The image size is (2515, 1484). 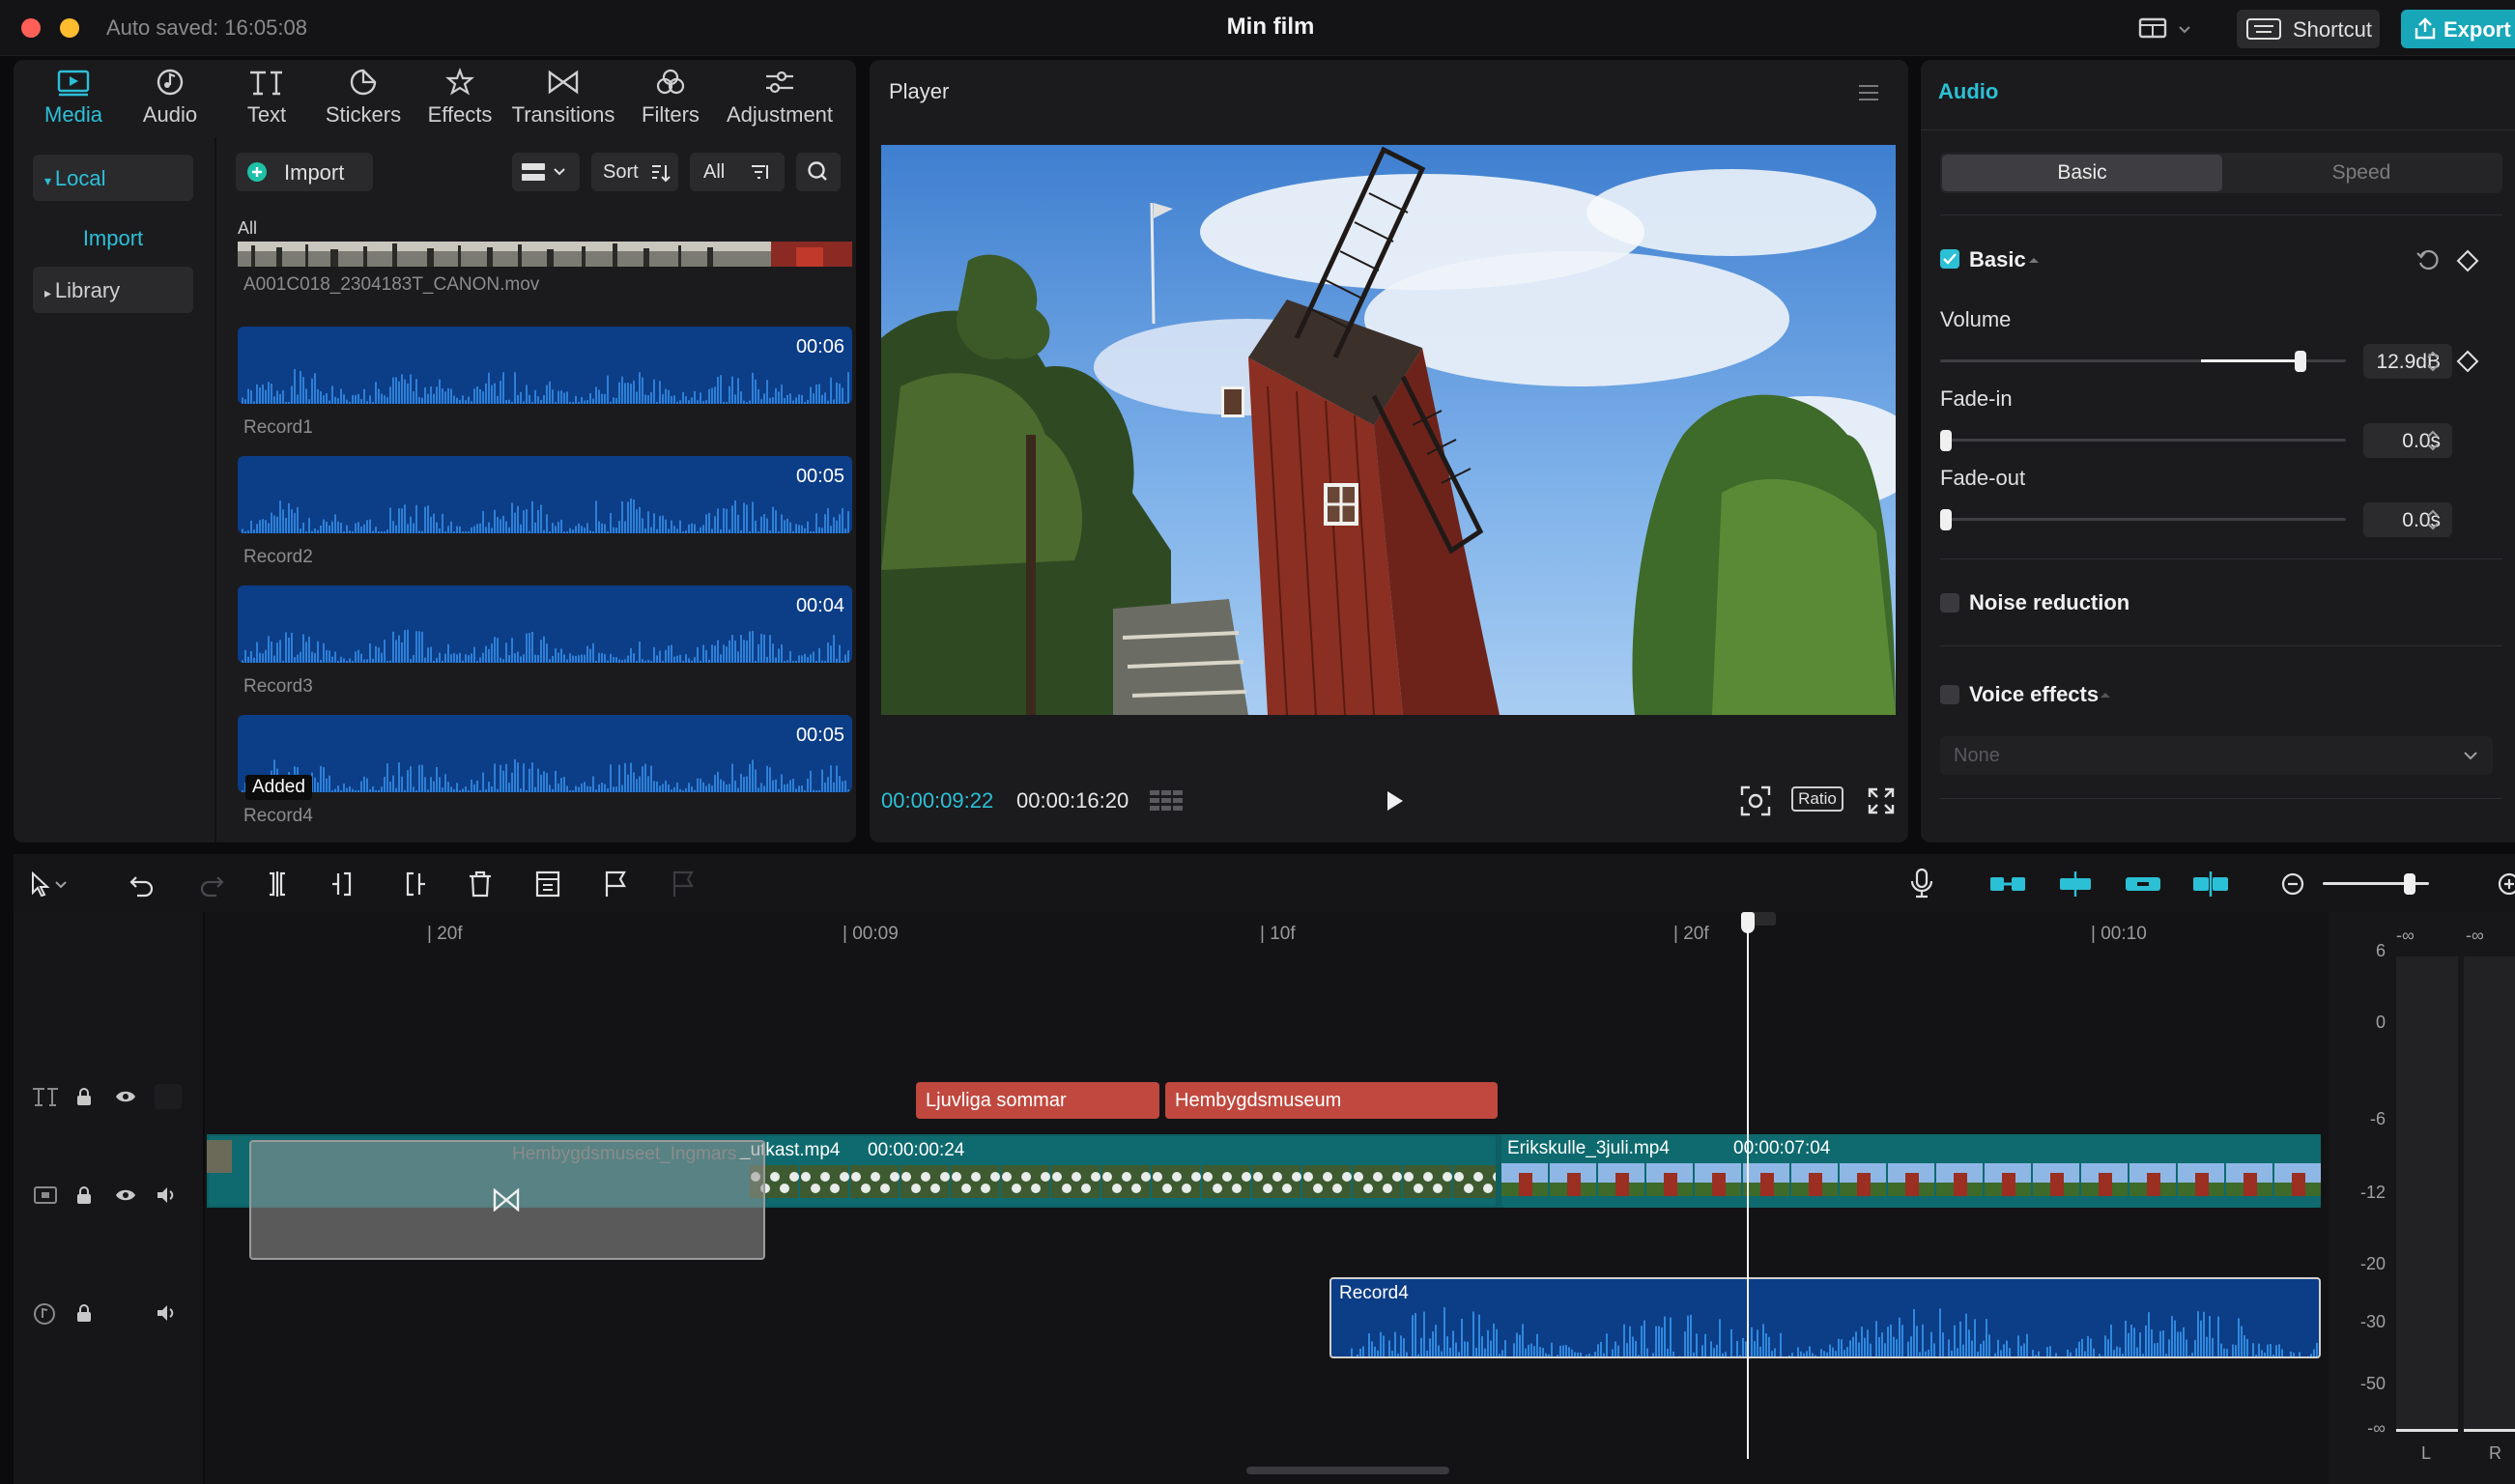 I want to click on fade-out-stepper, so click(x=2432, y=519).